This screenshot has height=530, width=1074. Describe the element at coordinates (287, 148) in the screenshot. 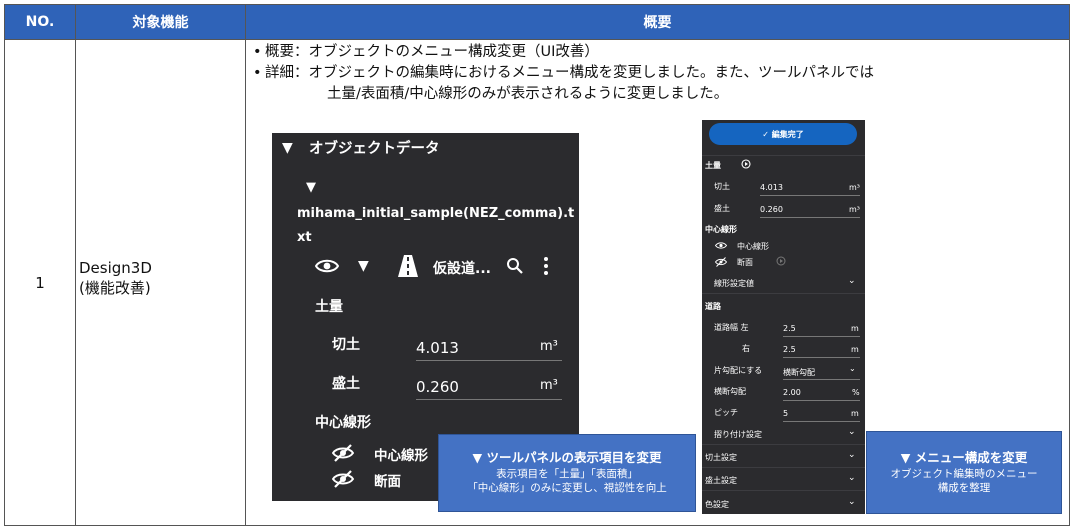

I see `collapse-triangle-icon: ▼` at that location.